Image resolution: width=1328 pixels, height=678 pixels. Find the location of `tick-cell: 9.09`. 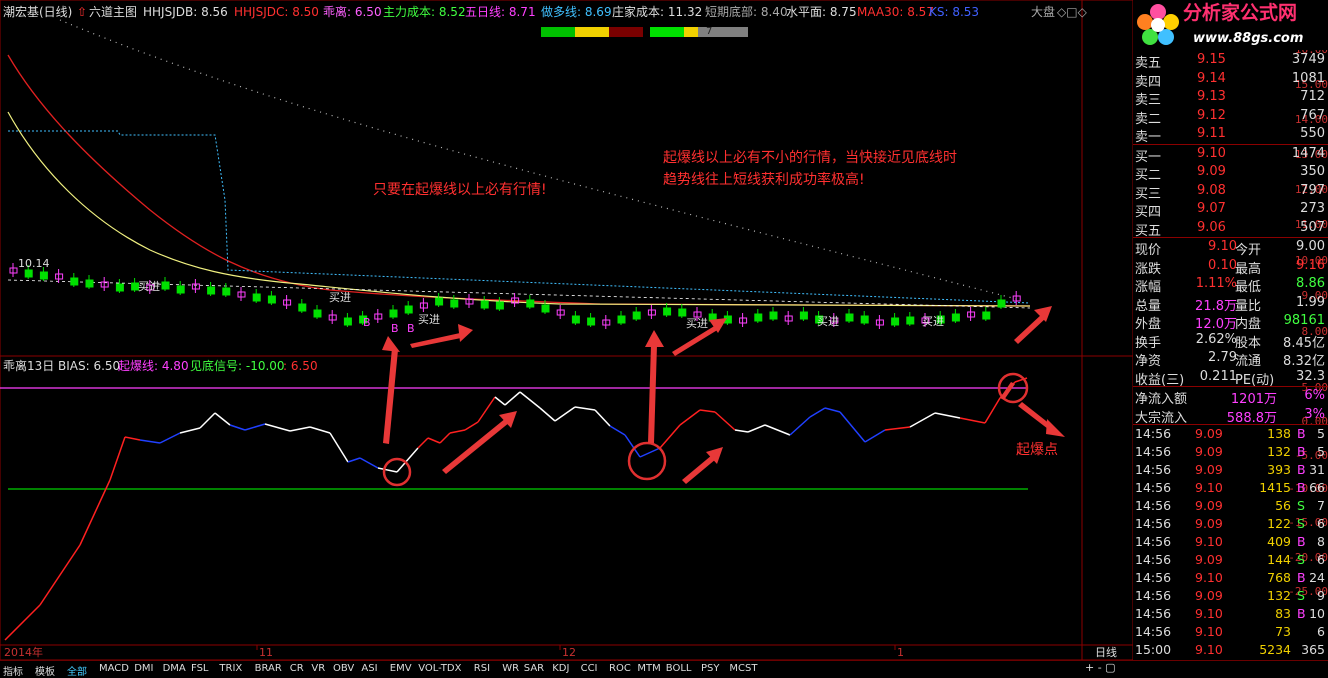

tick-cell: 9.09 is located at coordinates (1209, 469).